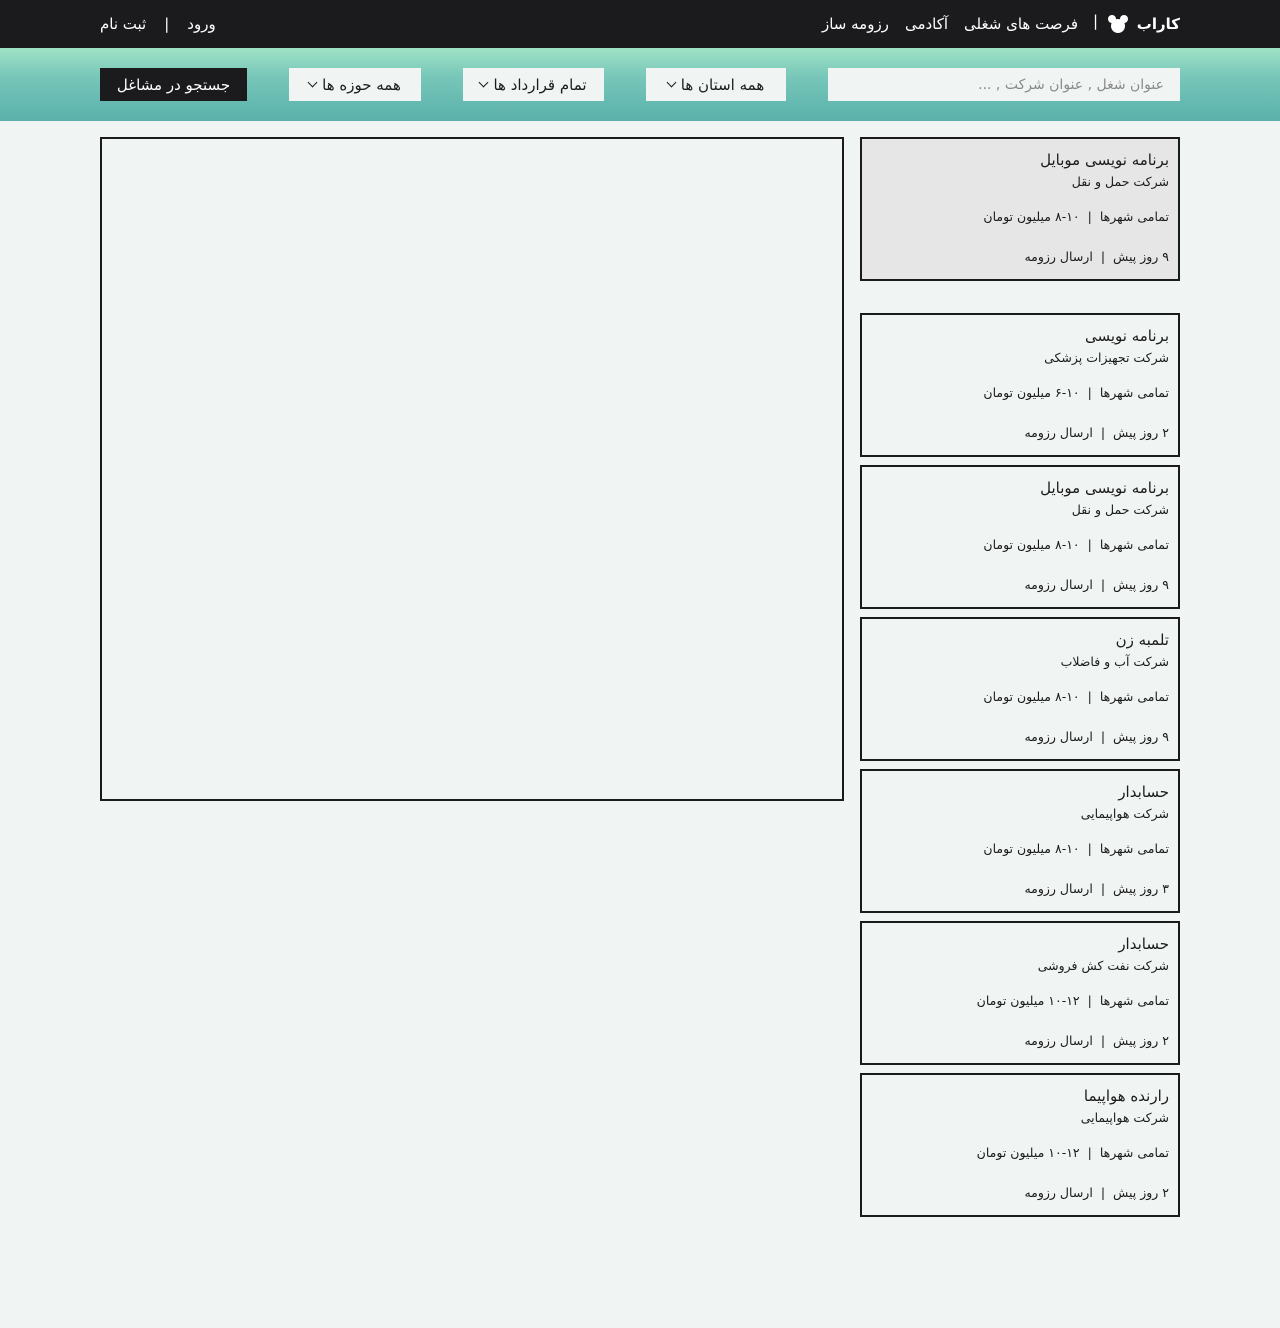 Image resolution: width=1280 pixels, height=1328 pixels. I want to click on field-select-label: همه حوزه ها, so click(361, 84).